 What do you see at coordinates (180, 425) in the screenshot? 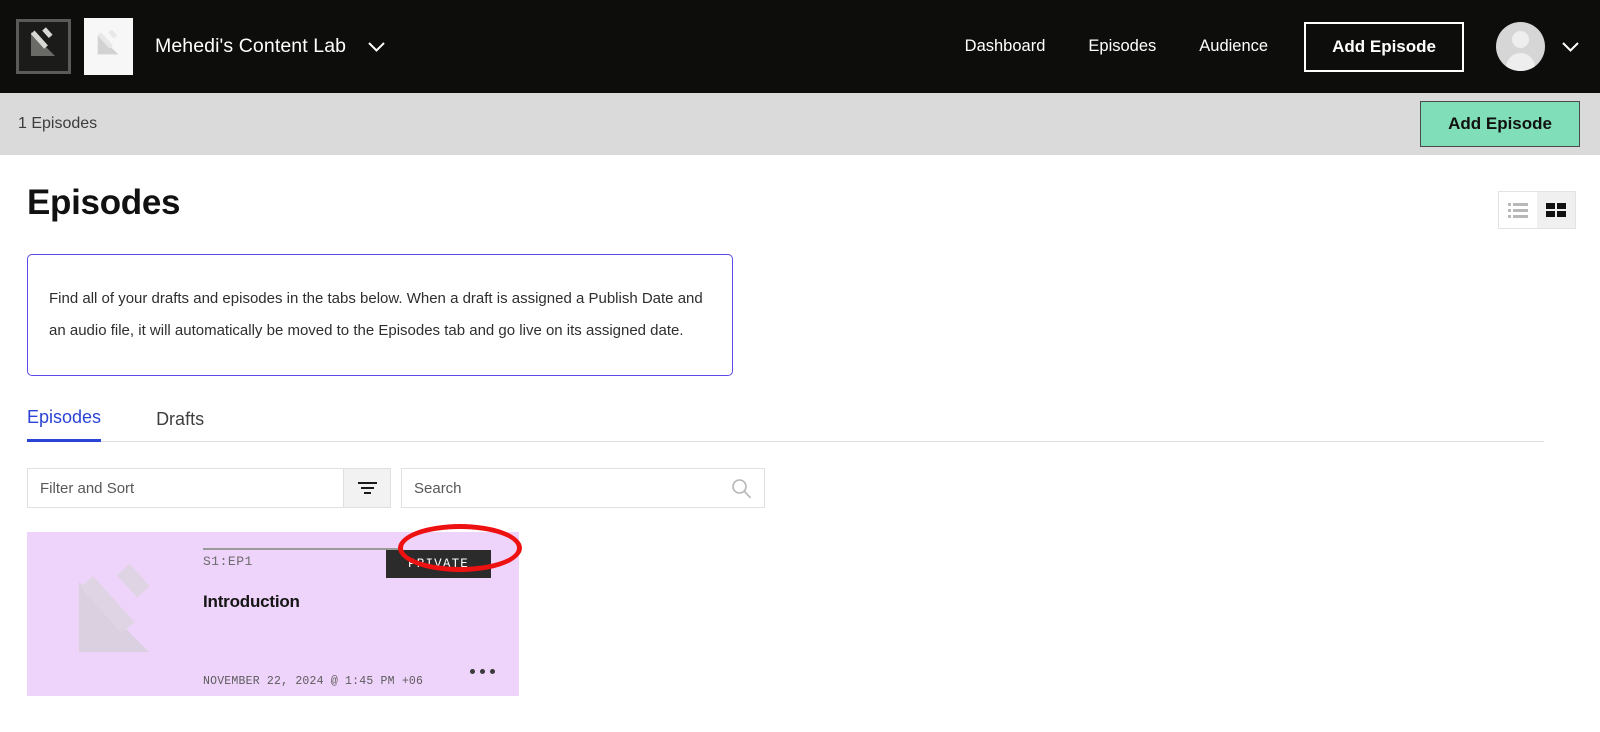
I see `tab-drafts: Drafts` at bounding box center [180, 425].